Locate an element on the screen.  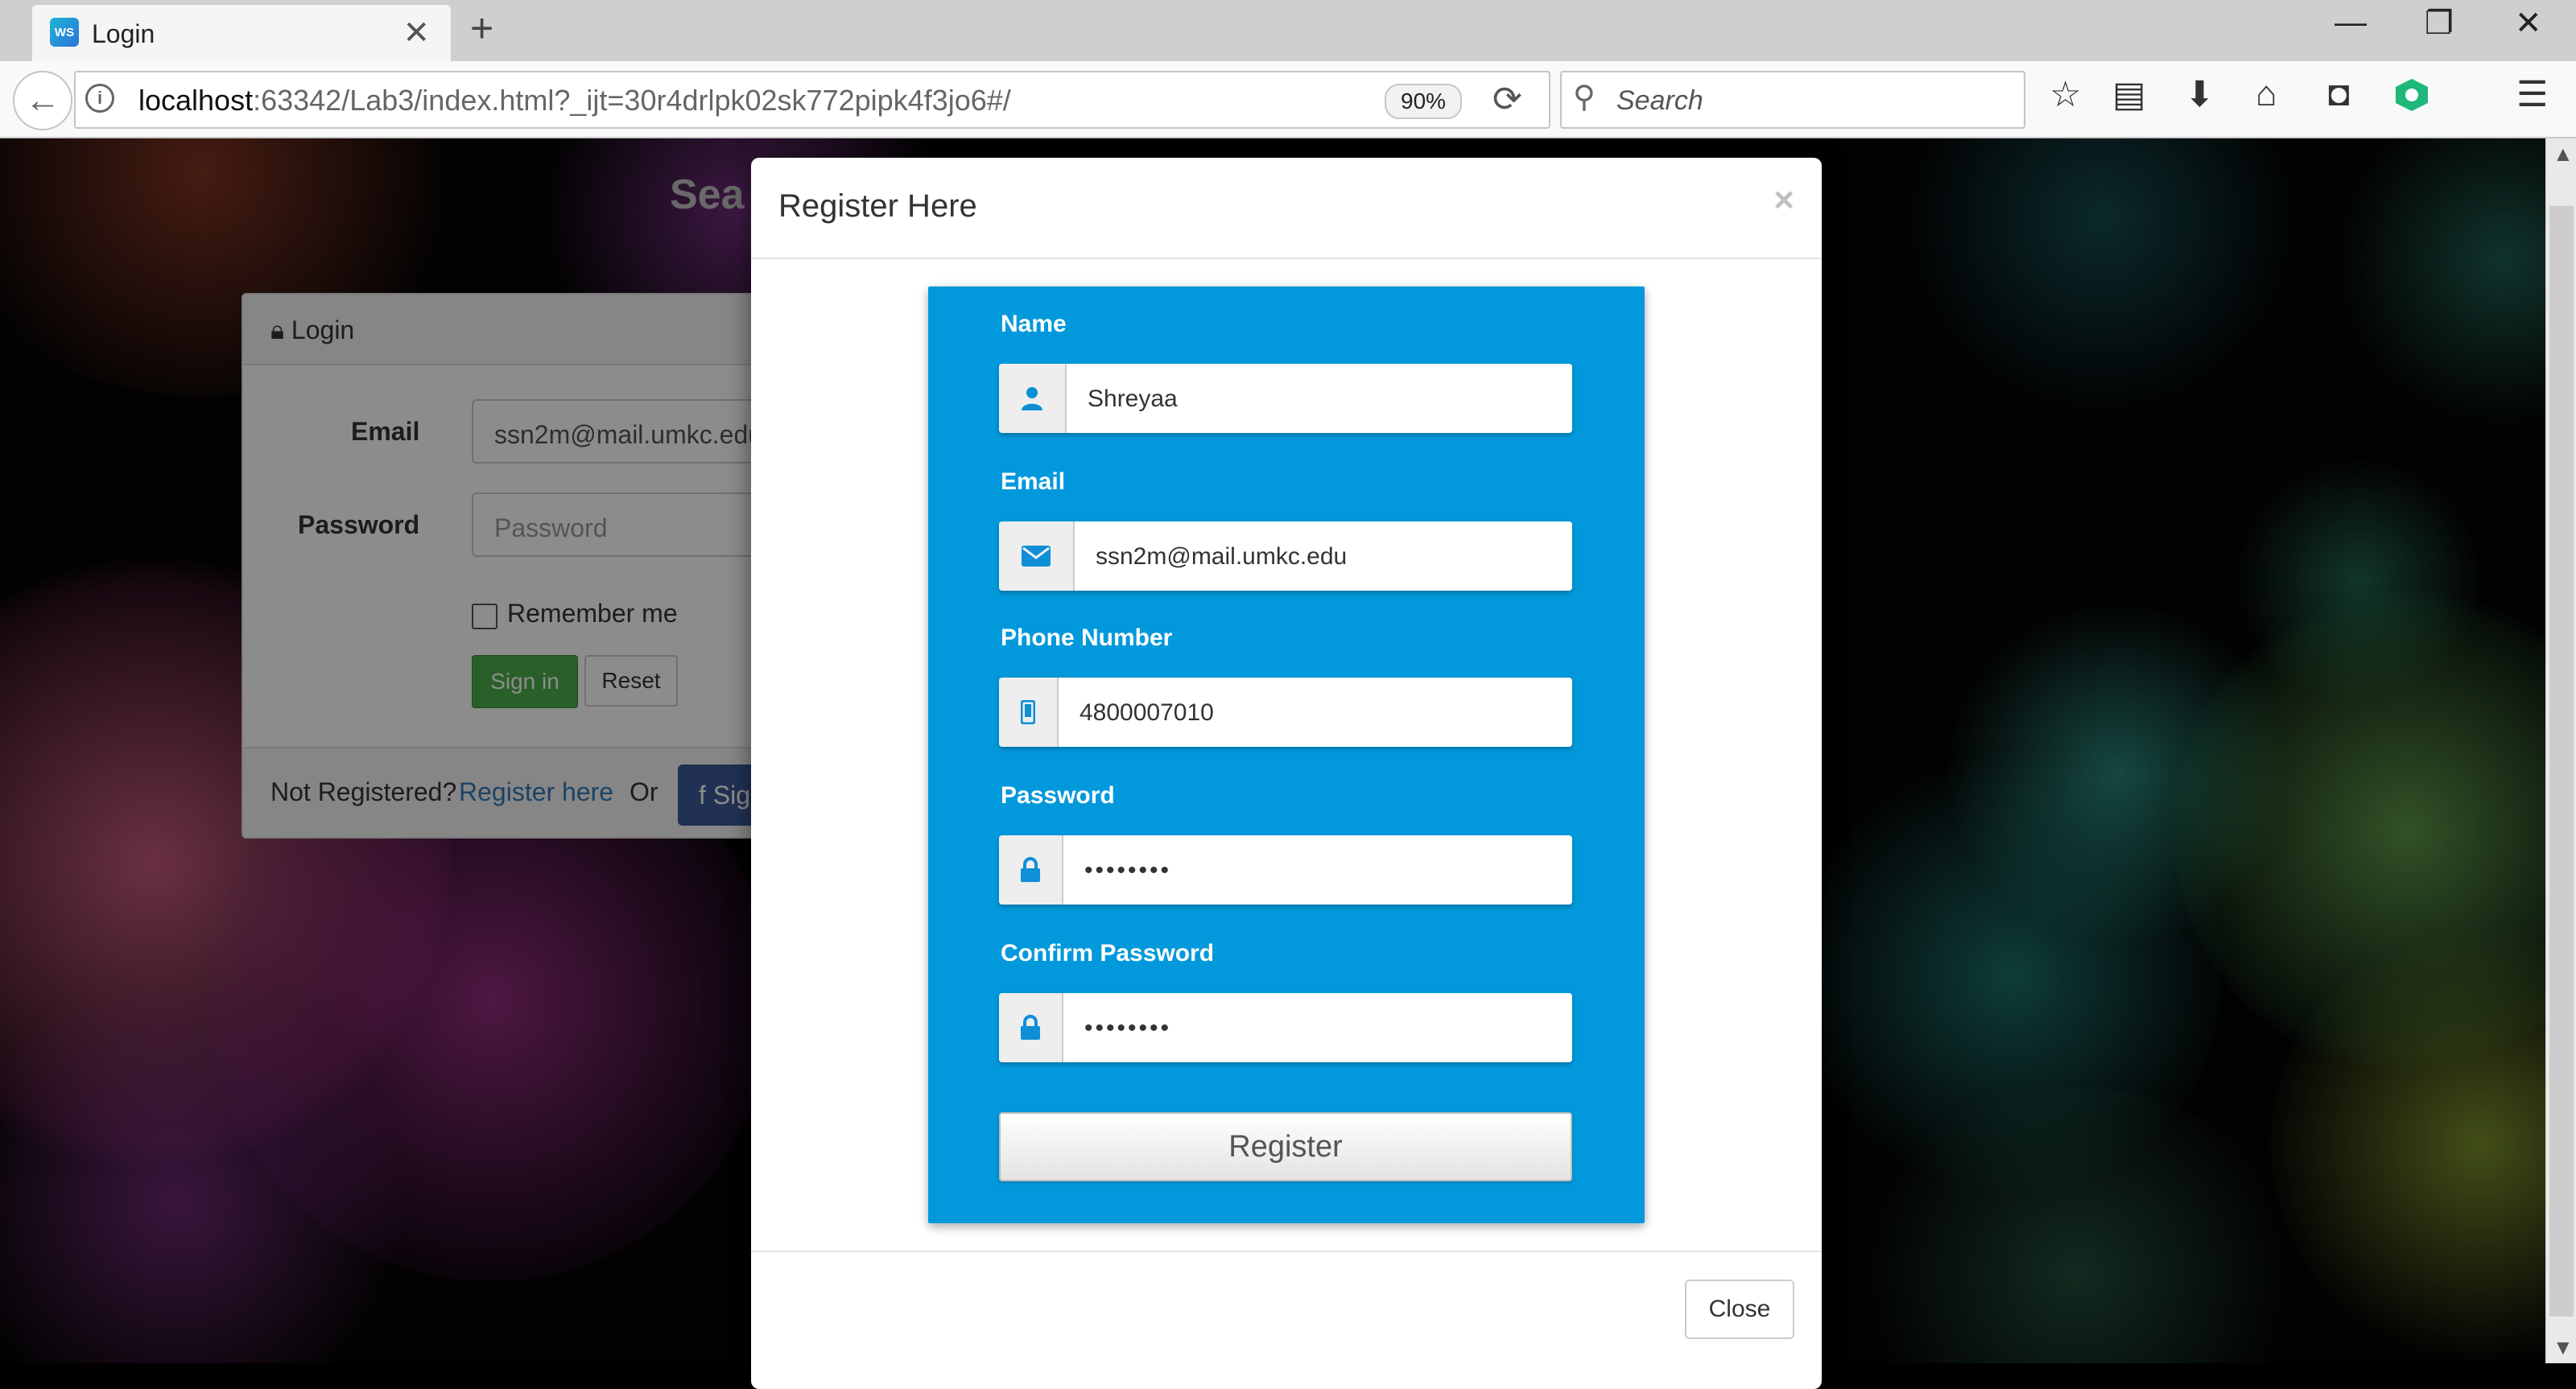
register-button: Register is located at coordinates (1285, 1147).